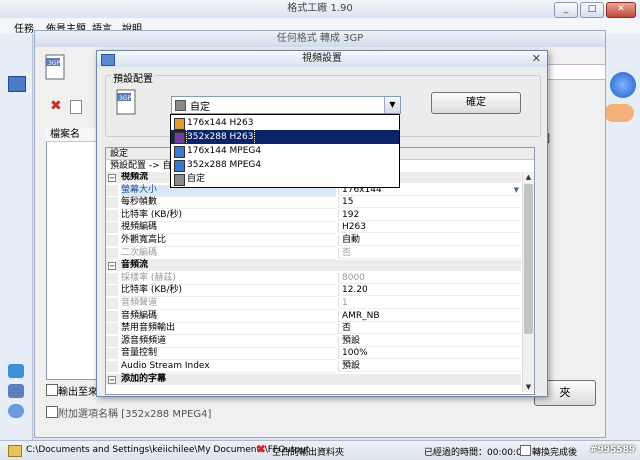  I want to click on property-row: 每秒幀數 15, so click(313, 203).